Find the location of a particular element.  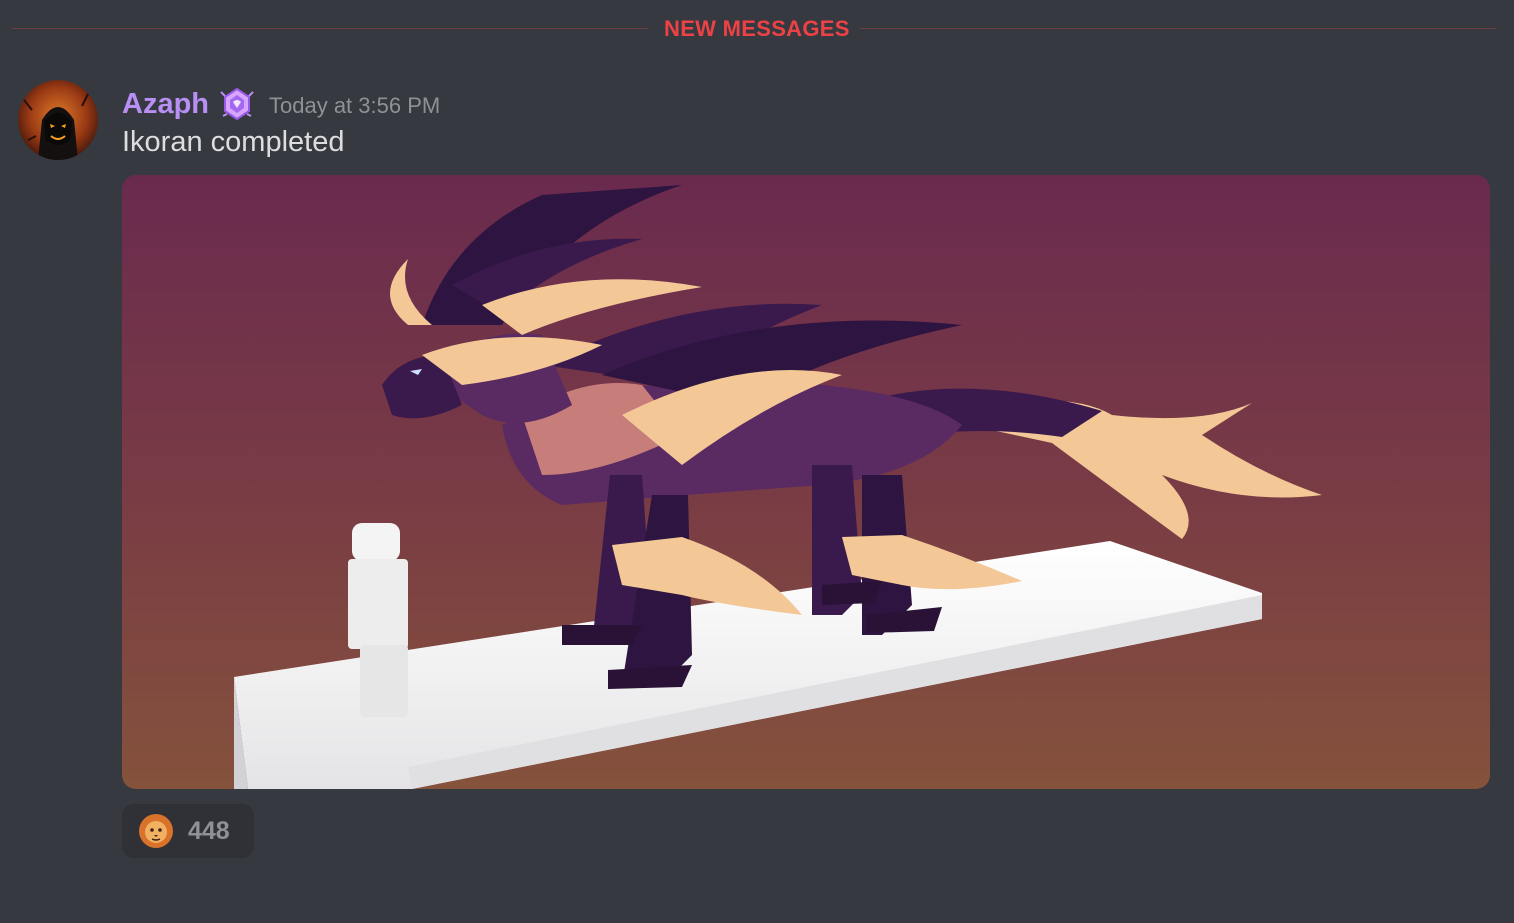

author-username: Azaph is located at coordinates (165, 104).